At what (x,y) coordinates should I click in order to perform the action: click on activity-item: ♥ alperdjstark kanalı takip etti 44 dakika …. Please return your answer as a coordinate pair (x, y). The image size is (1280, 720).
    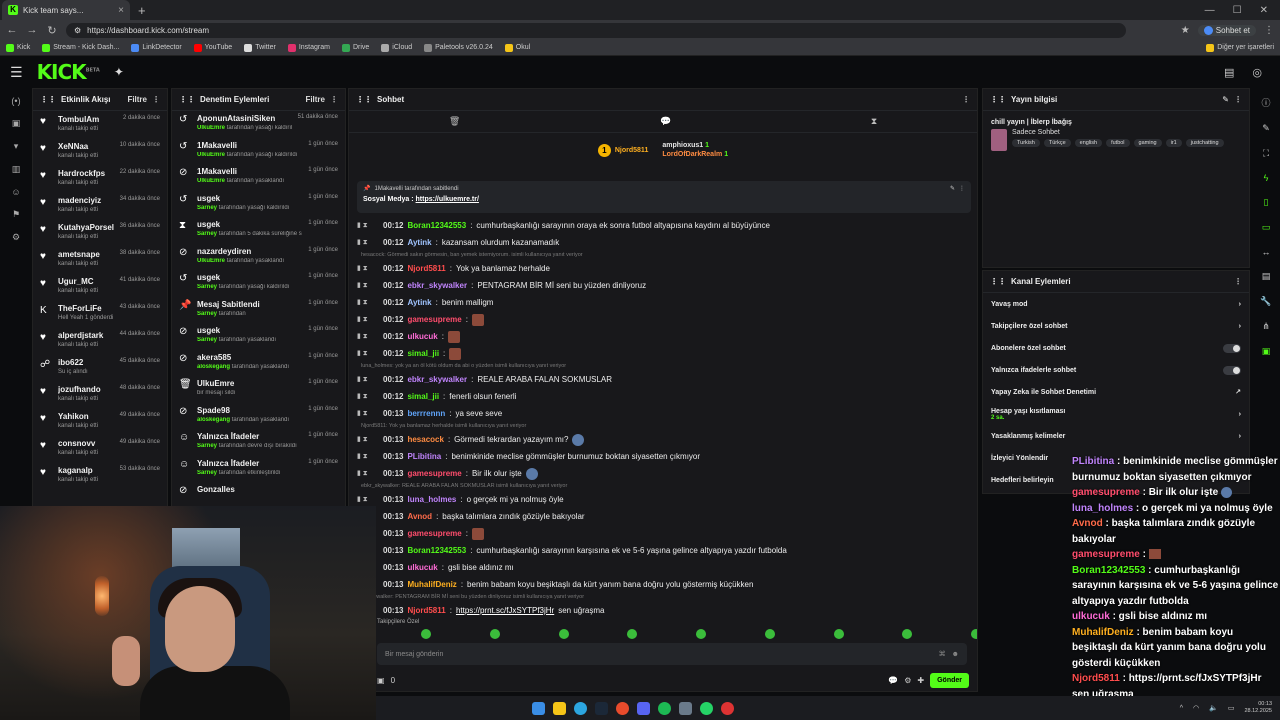
    Looking at the image, I should click on (100, 340).